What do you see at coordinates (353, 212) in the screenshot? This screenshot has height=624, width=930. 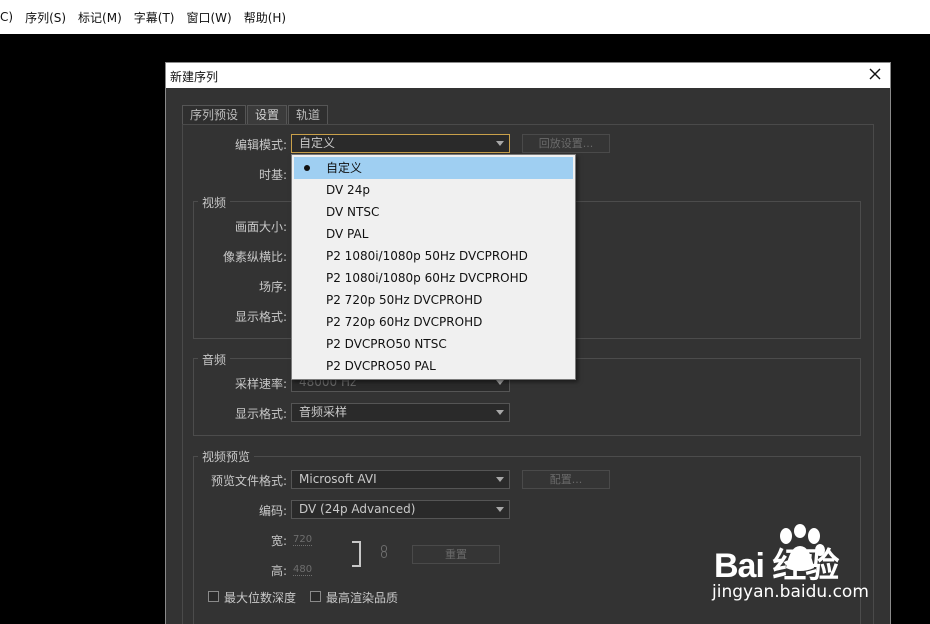 I see `option-label: DV NTSC` at bounding box center [353, 212].